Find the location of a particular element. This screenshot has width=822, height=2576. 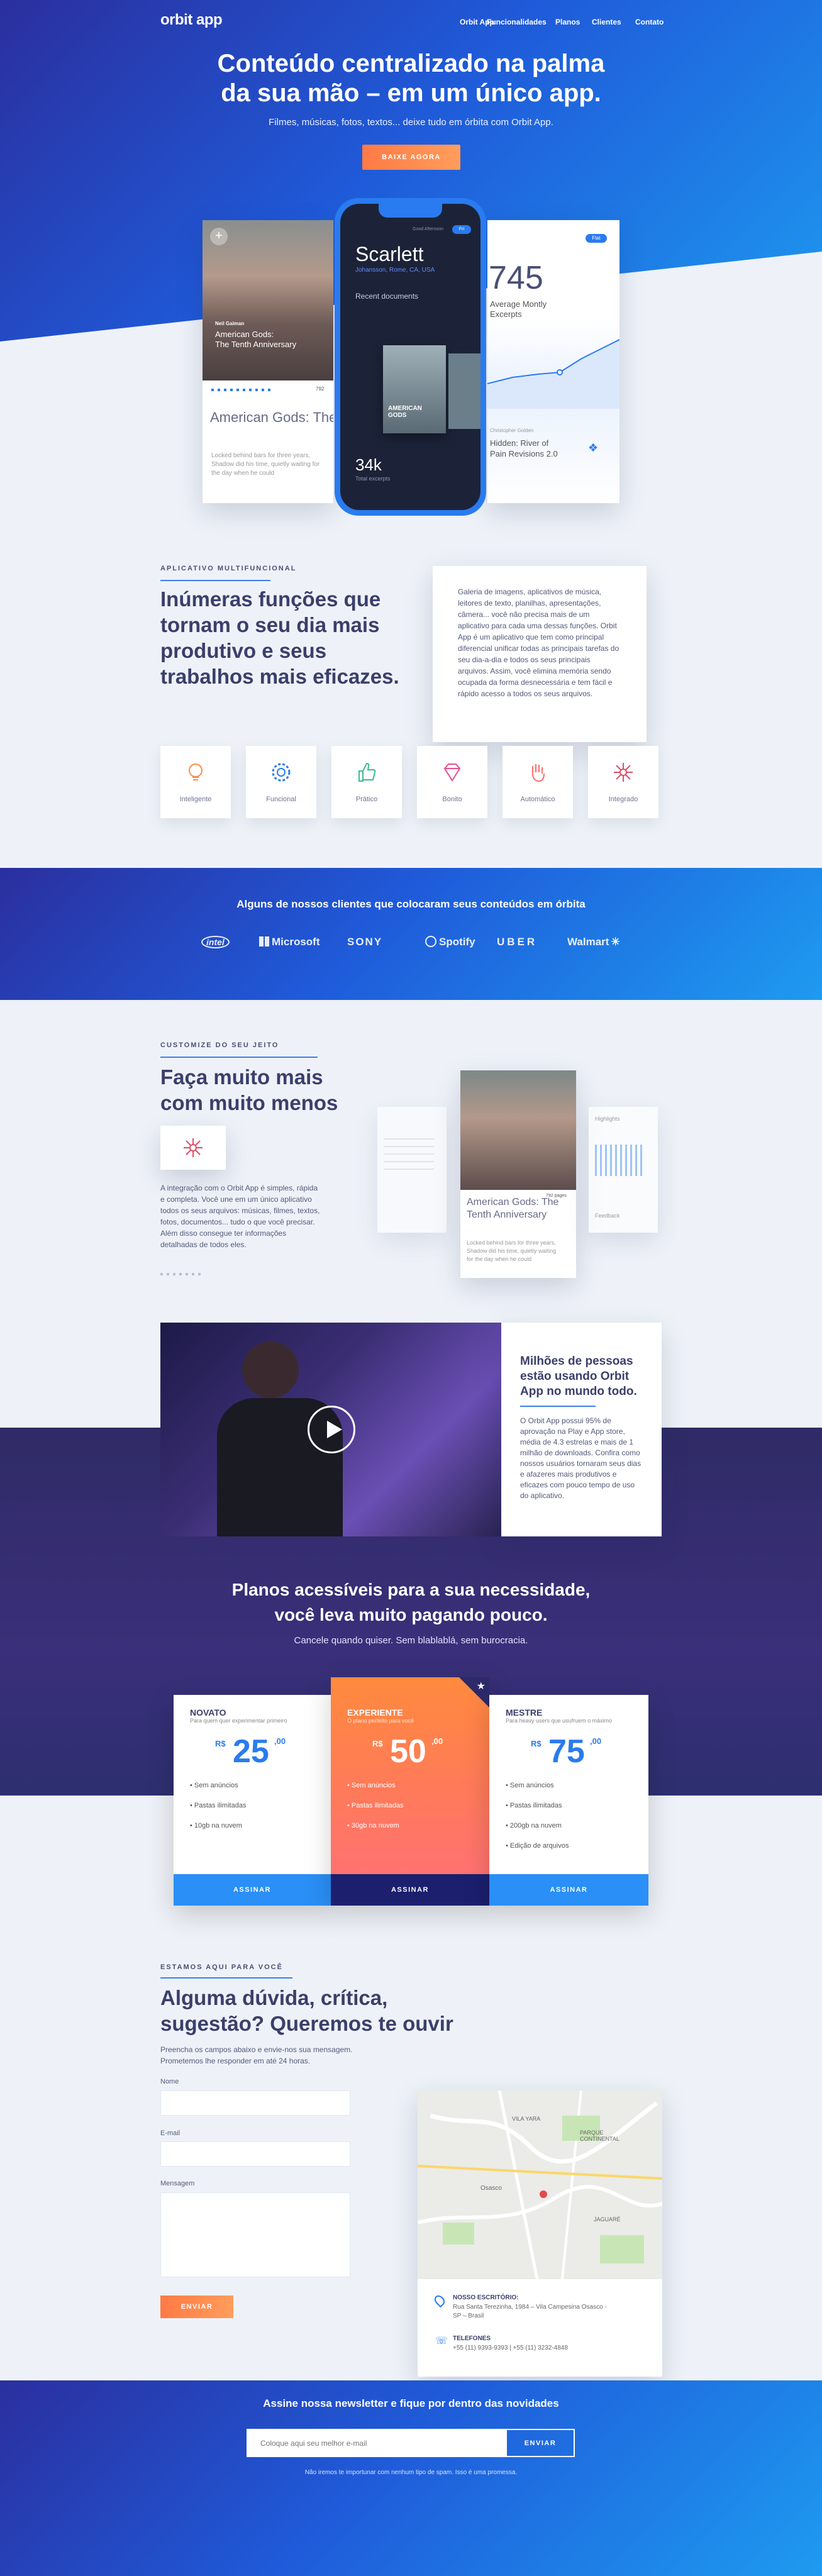

phone-book-cover: AMERICAN GODS is located at coordinates (414, 389).